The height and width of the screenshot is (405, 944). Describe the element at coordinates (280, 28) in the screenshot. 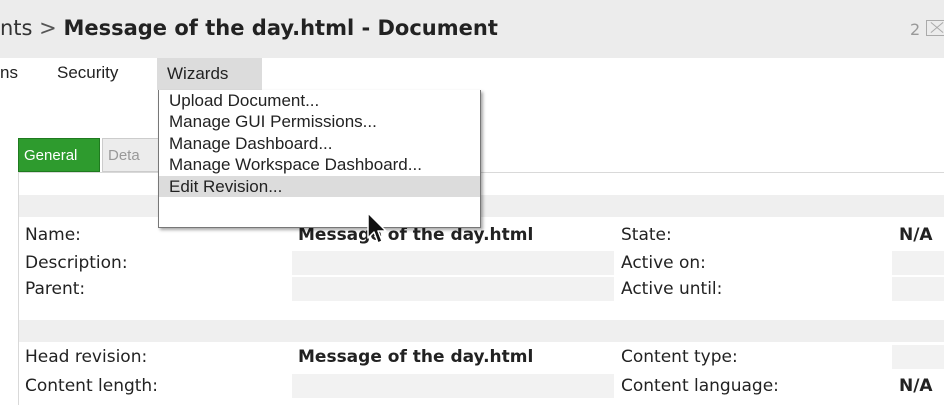

I see `document-title: Message of the day.html - Document` at that location.